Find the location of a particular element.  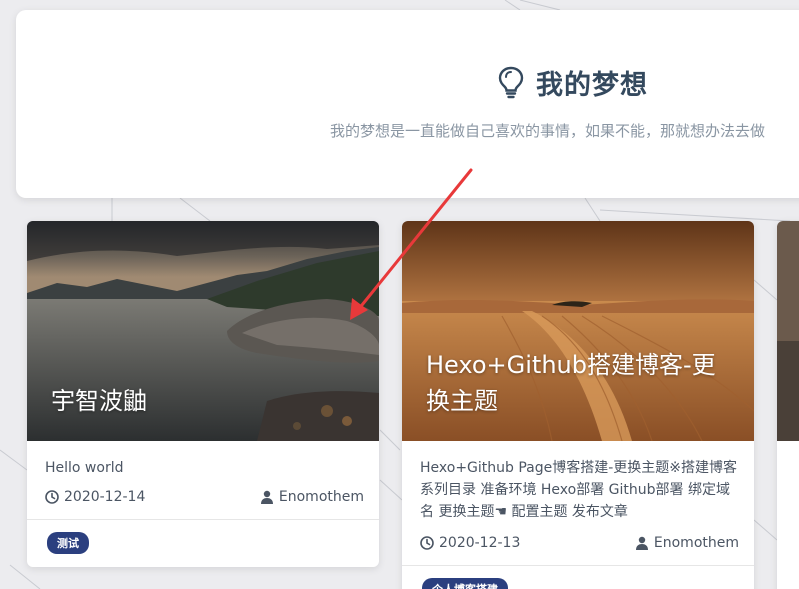

post-meta: 2020-12-13 Enomothem is located at coordinates (579, 543).